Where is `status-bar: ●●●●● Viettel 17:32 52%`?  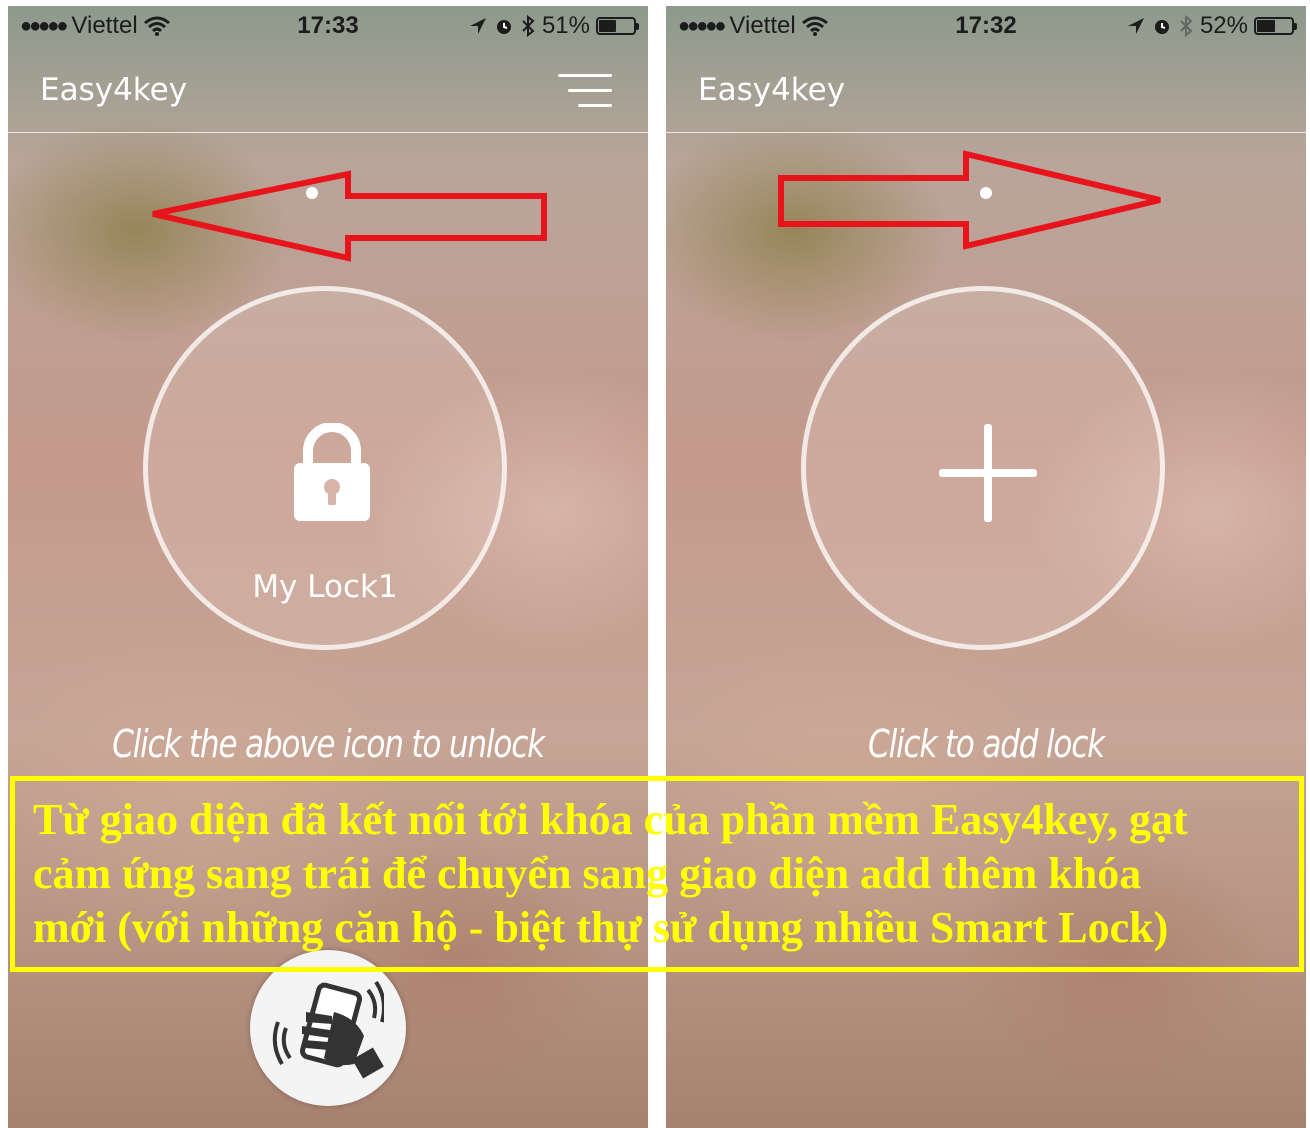
status-bar: ●●●●● Viettel 17:32 52% is located at coordinates (986, 26).